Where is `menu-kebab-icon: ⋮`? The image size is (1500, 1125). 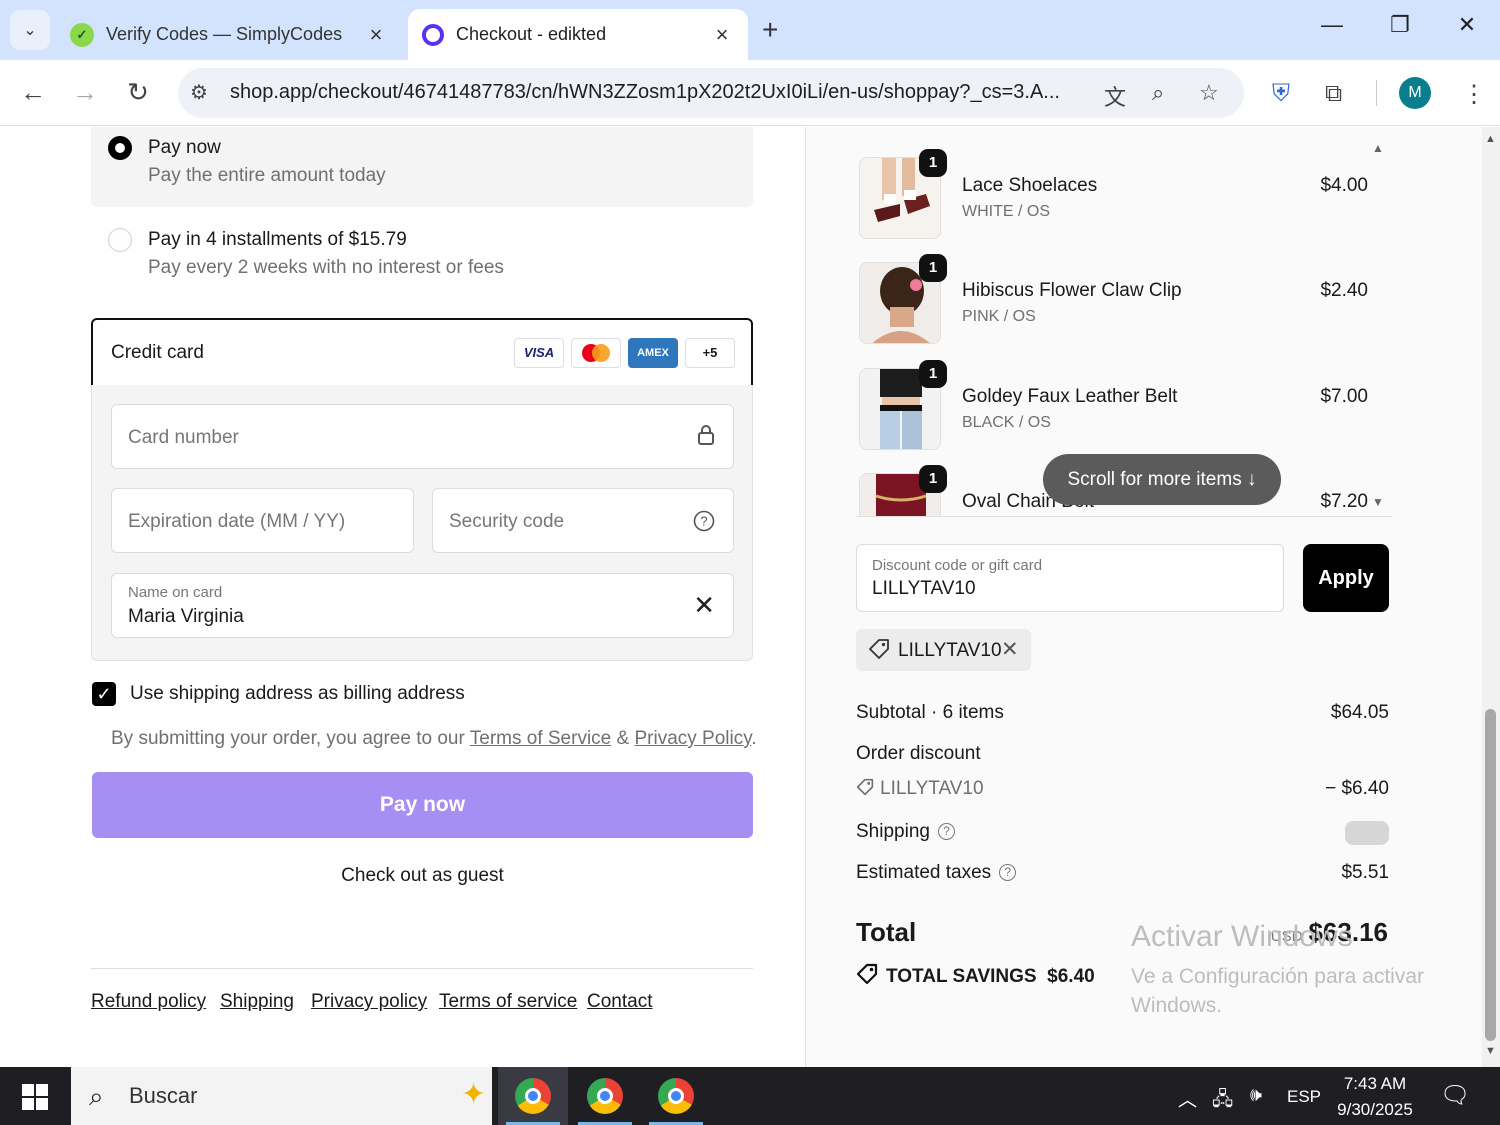 menu-kebab-icon: ⋮ is located at coordinates (1474, 94).